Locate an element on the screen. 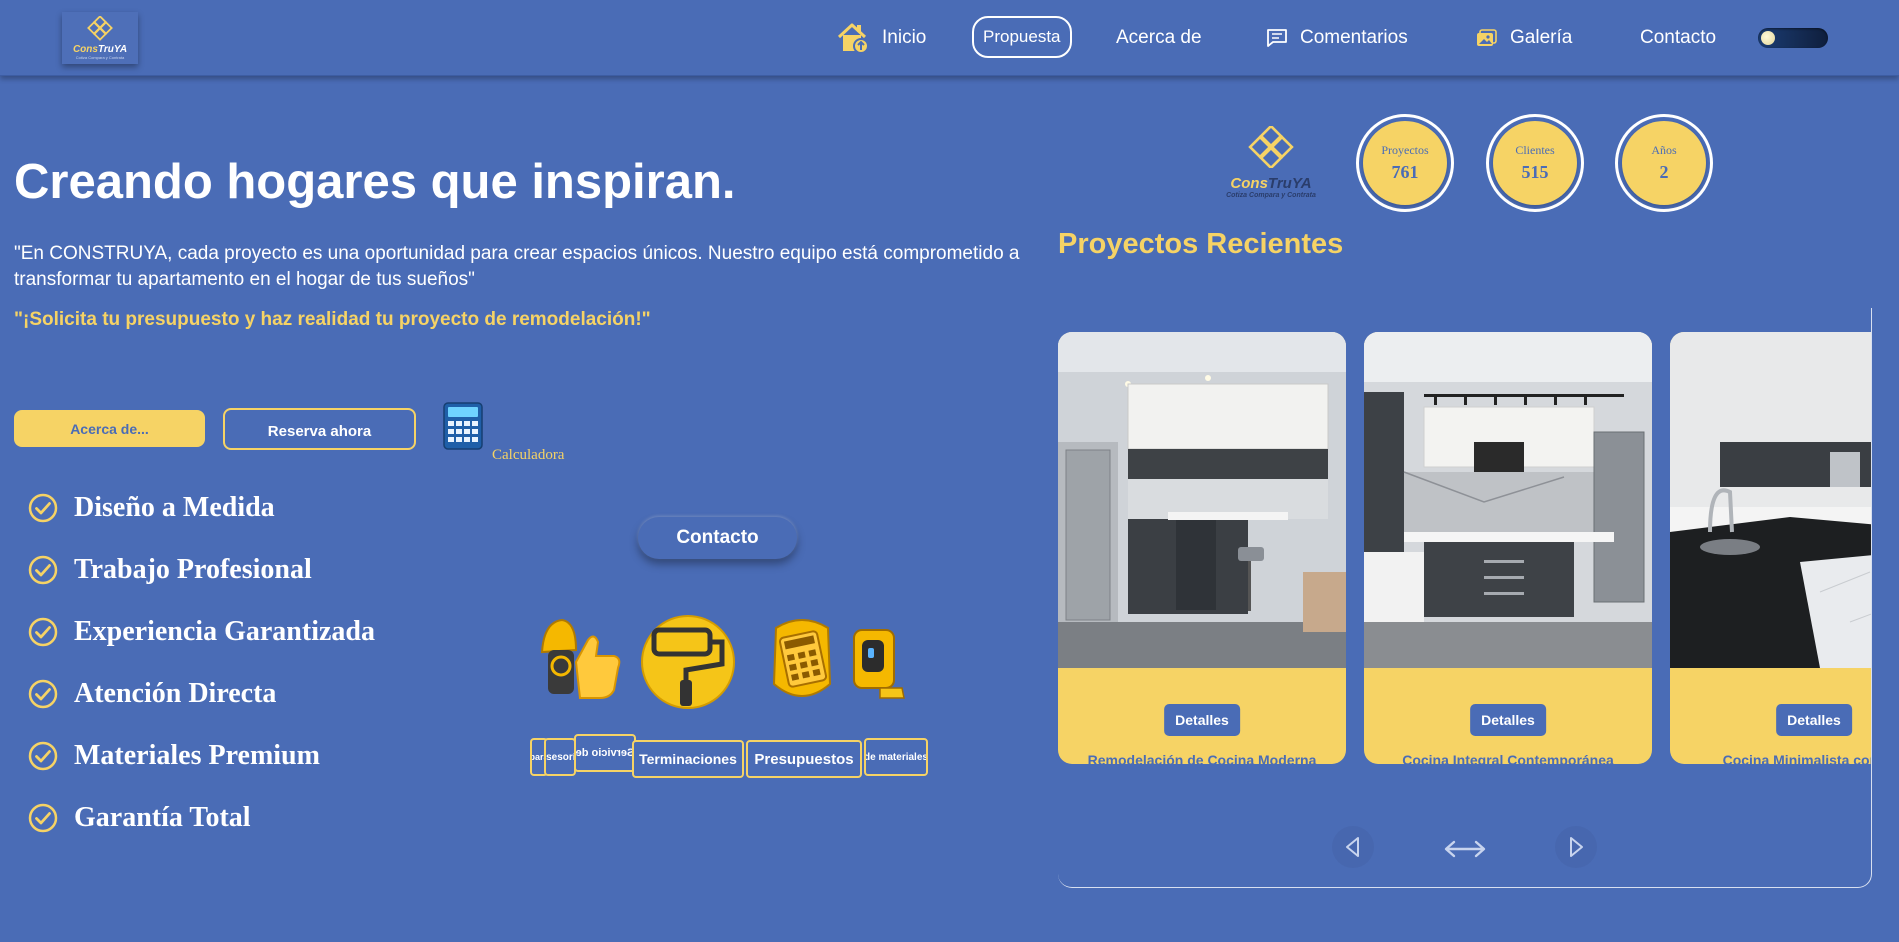  carousel-next-button is located at coordinates (1576, 847).